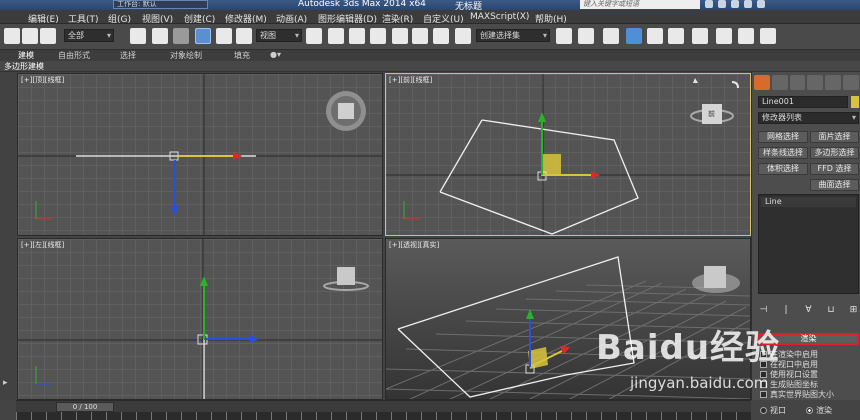  I want to click on surface-select-button: 曲面选择, so click(834, 185).